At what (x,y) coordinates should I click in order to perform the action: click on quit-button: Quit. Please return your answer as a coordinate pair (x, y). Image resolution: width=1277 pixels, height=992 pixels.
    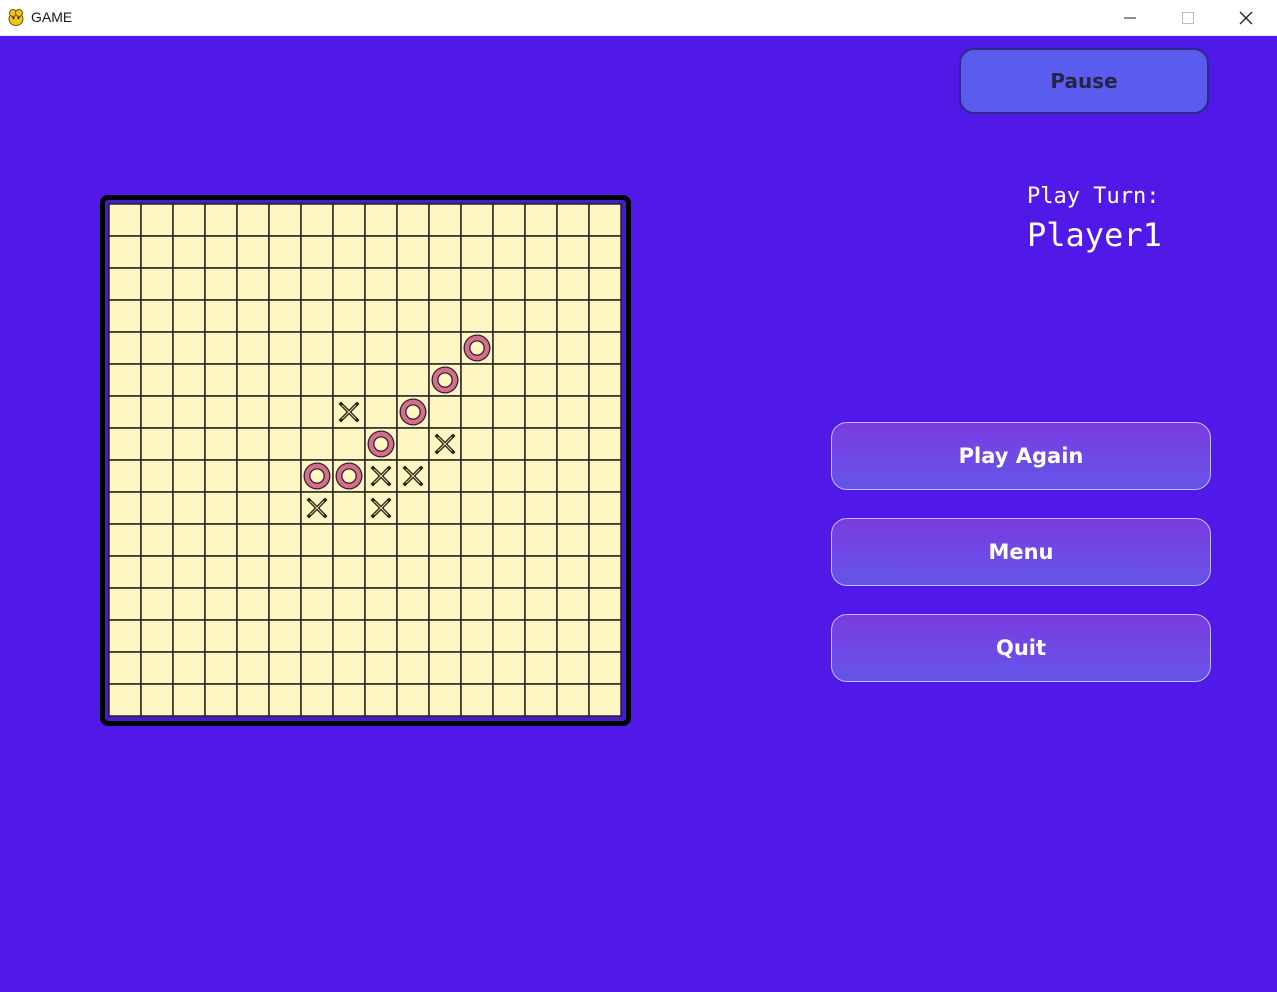
    Looking at the image, I should click on (1021, 648).